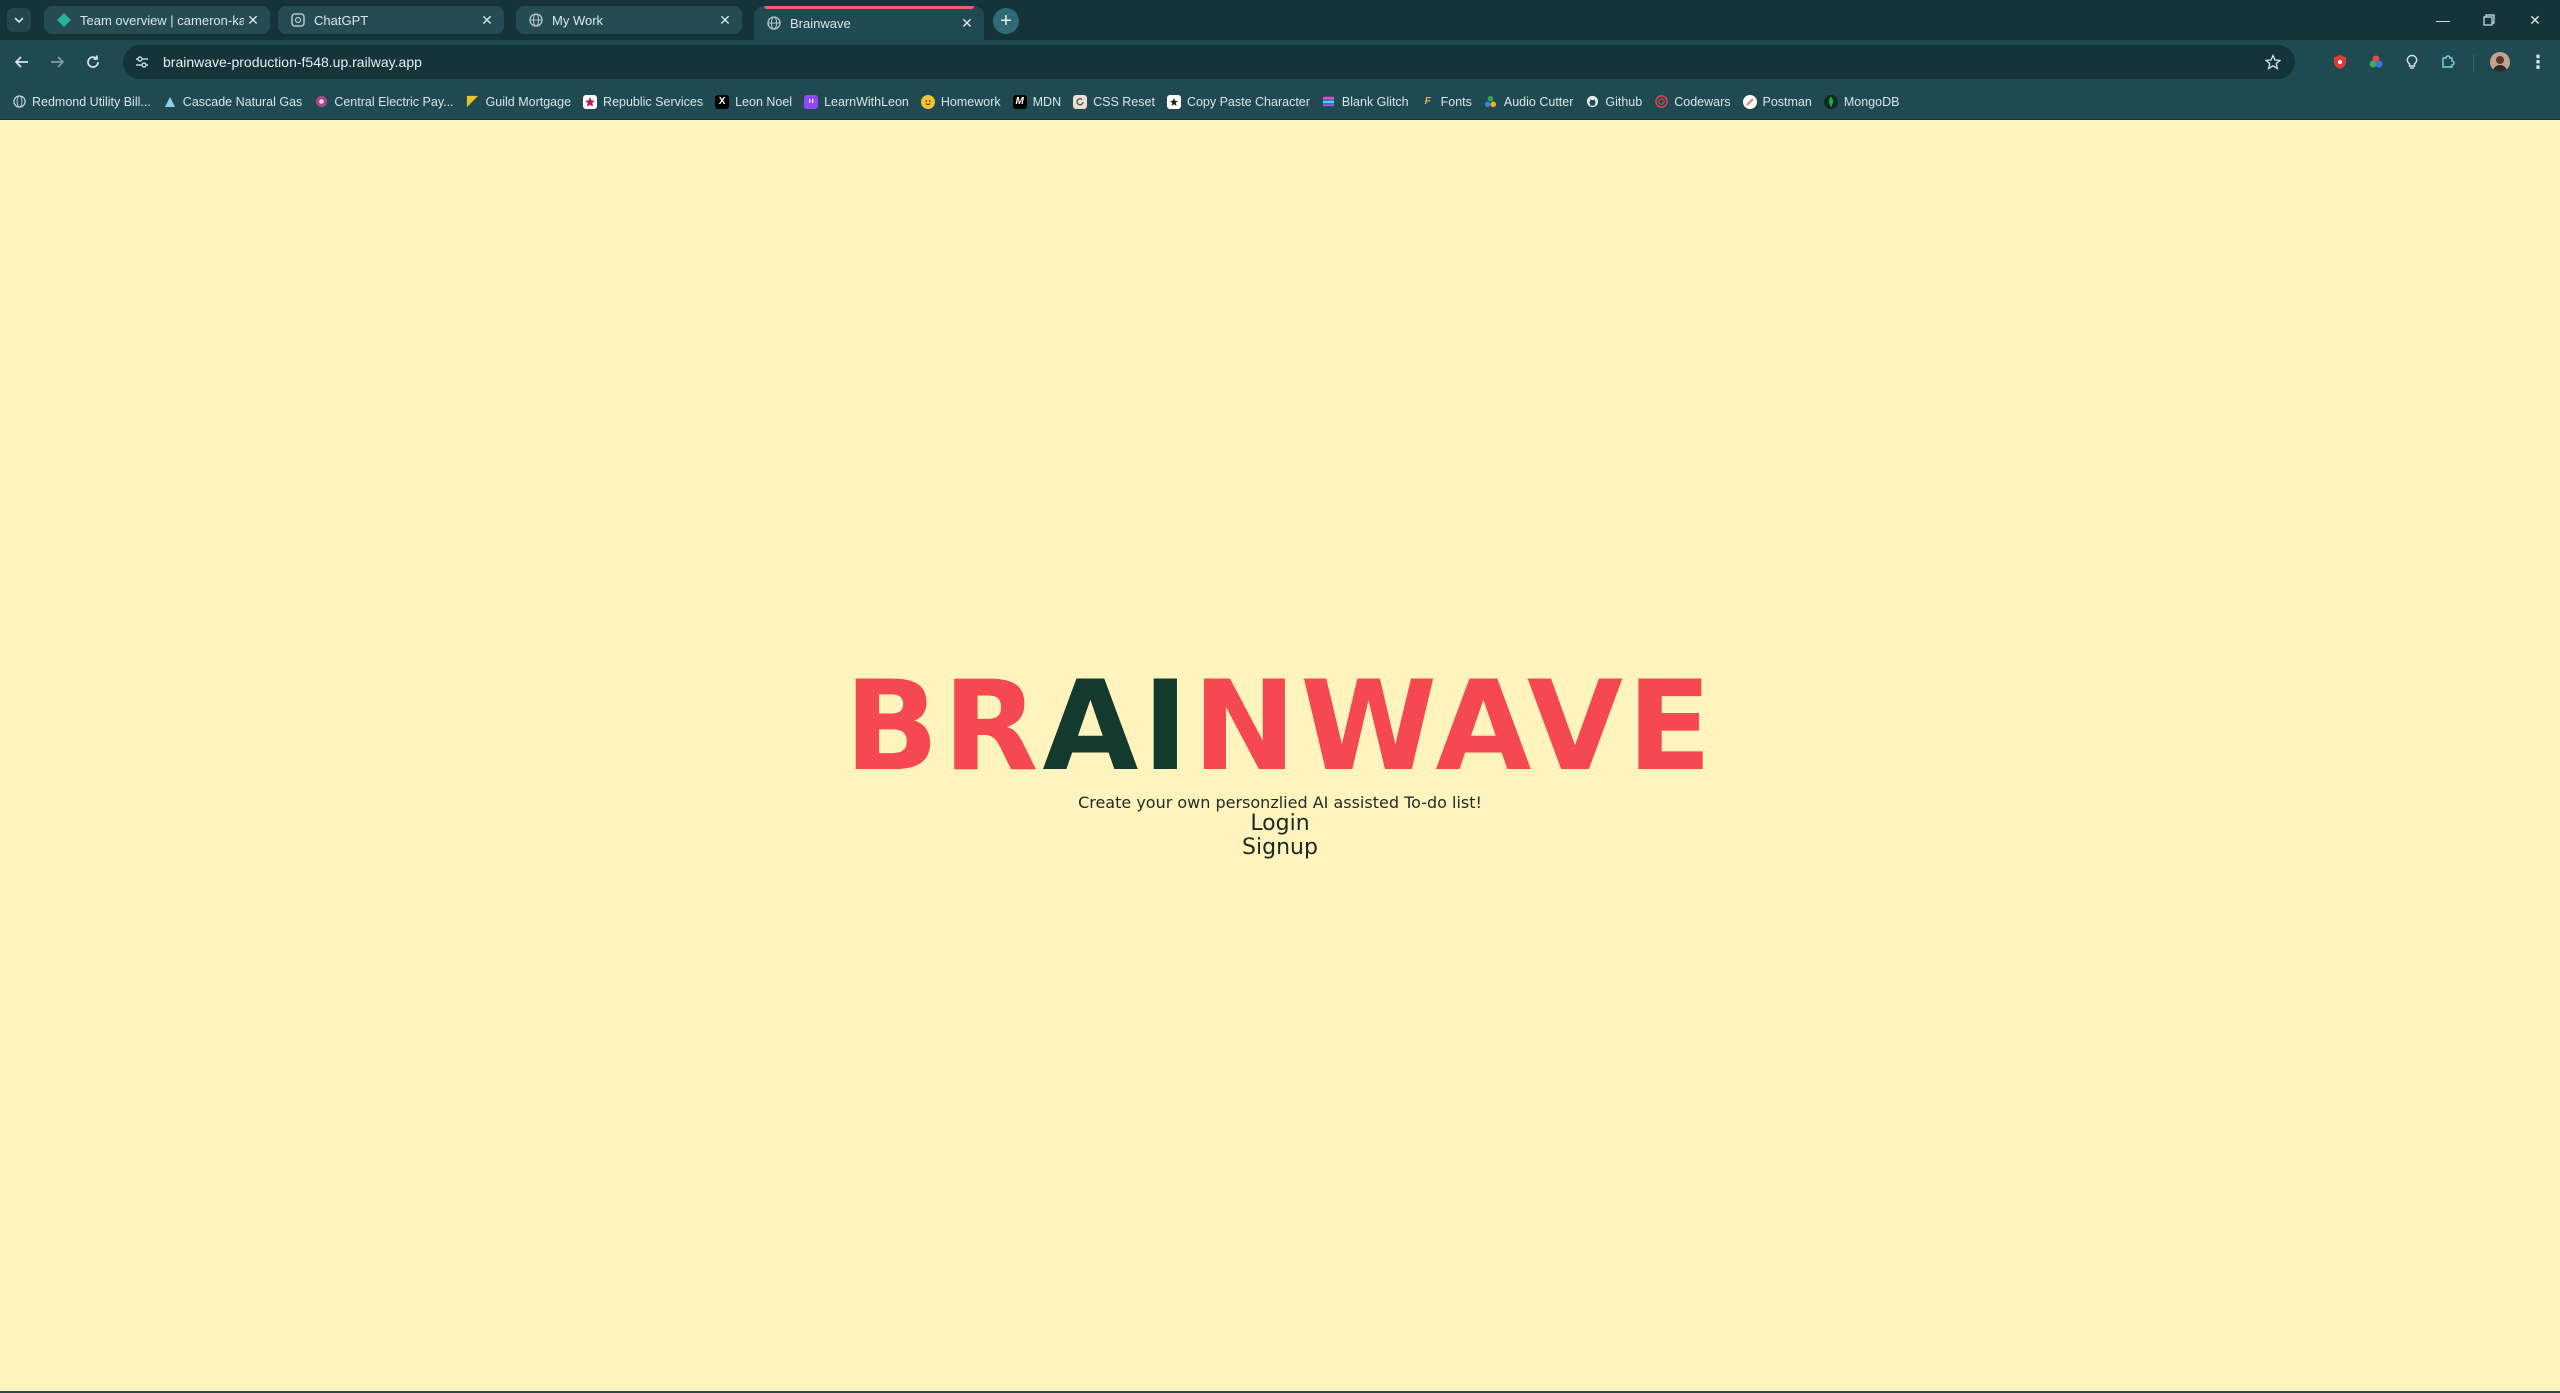  What do you see at coordinates (578, 20) in the screenshot?
I see `tab-title: My Work` at bounding box center [578, 20].